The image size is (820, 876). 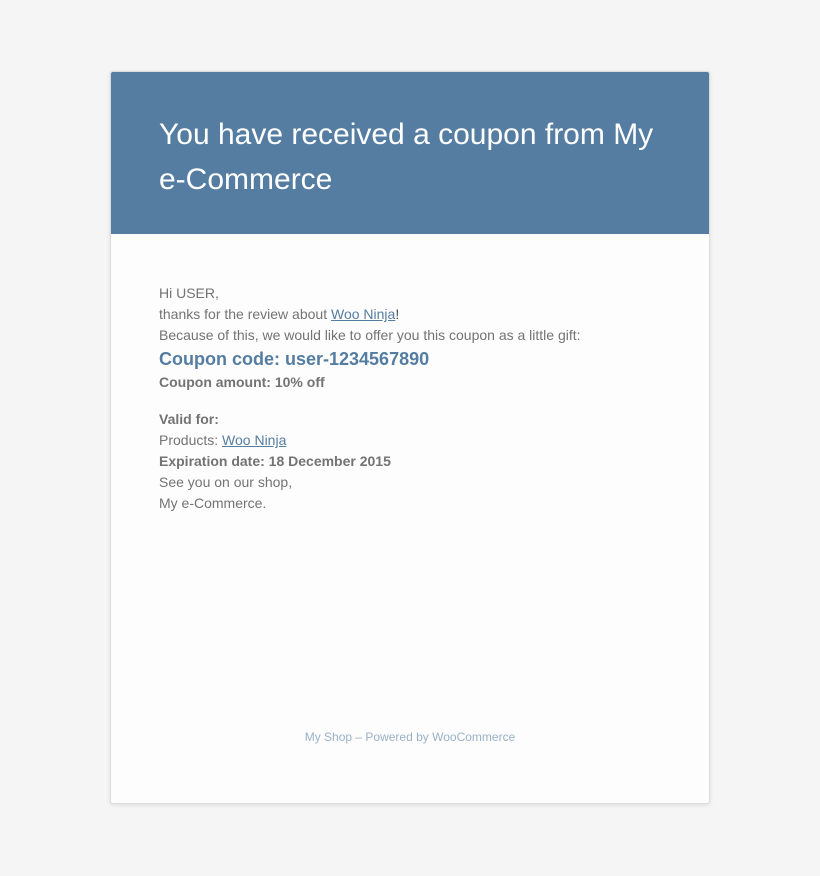 What do you see at coordinates (254, 440) in the screenshot?
I see `valid-product-link: Woo Ninja` at bounding box center [254, 440].